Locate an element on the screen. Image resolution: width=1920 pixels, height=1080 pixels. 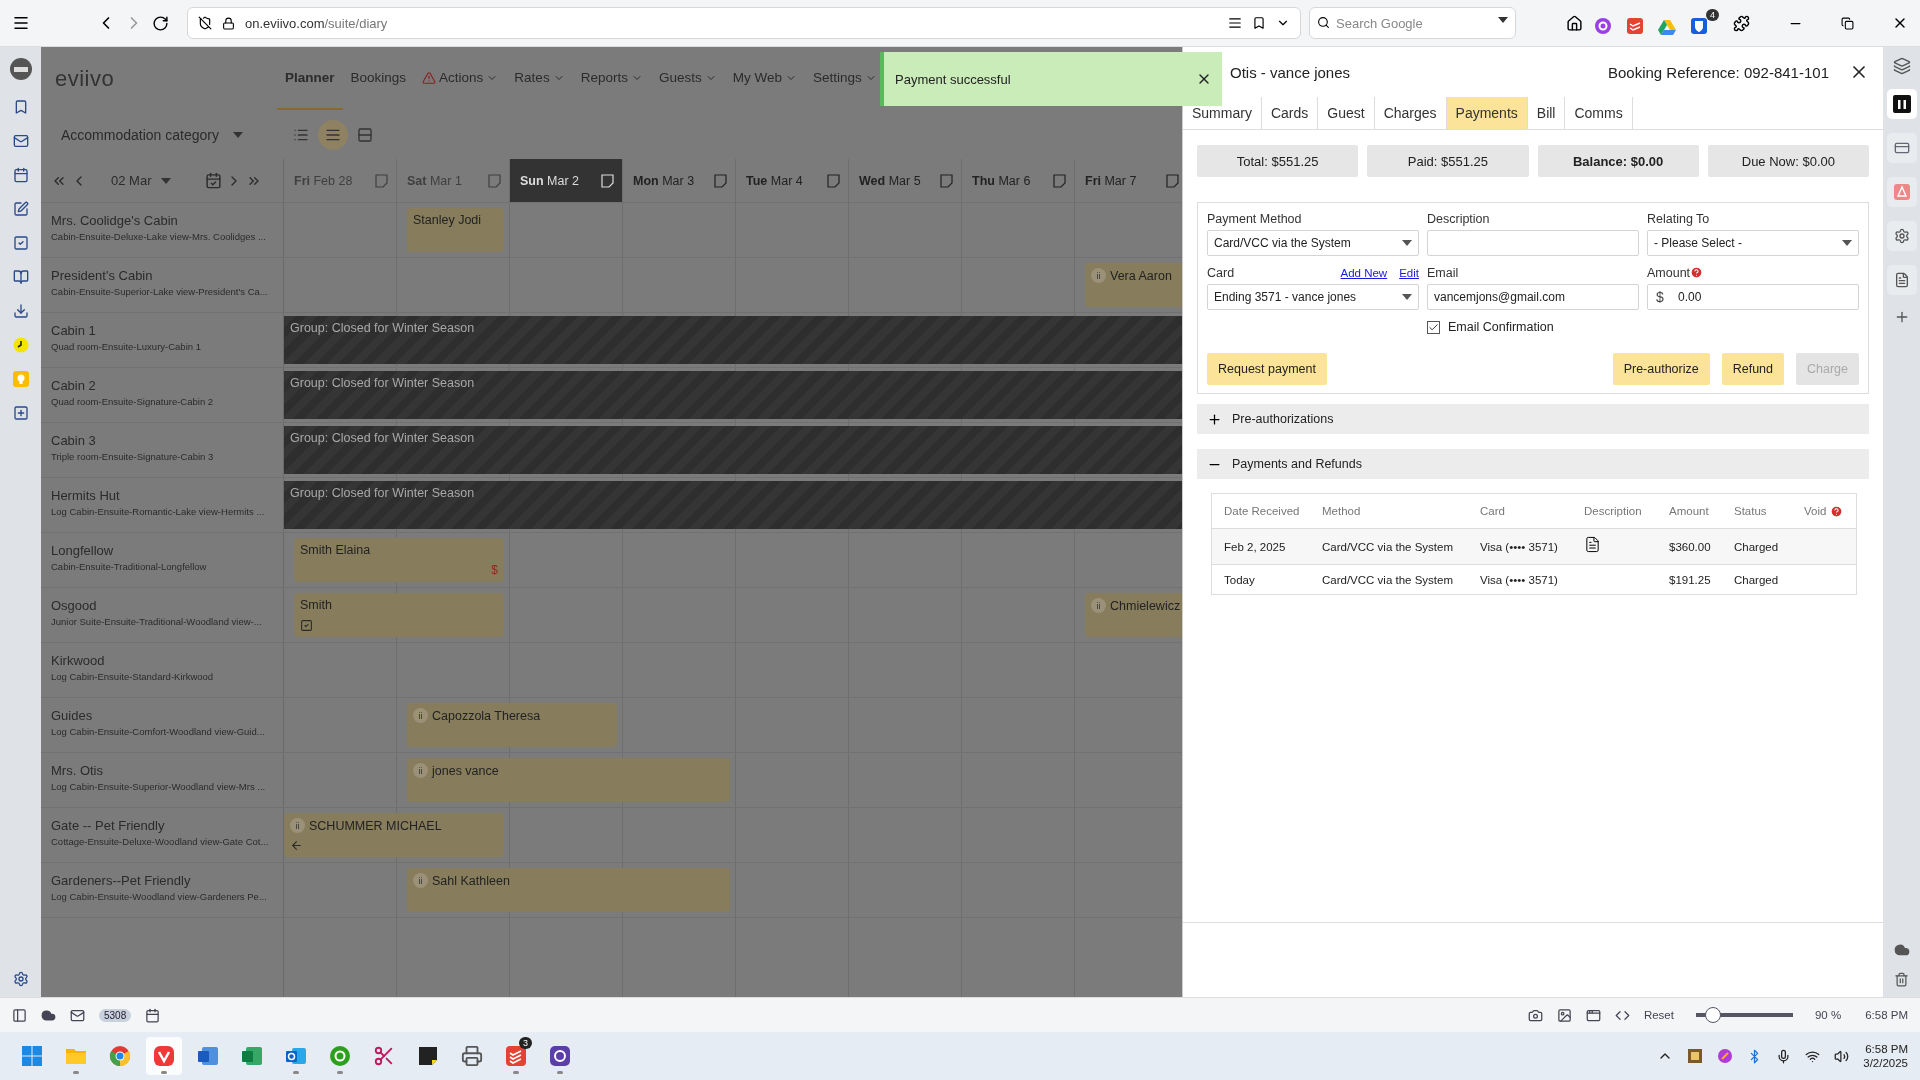
document-app-icon is located at coordinates (208, 1056).